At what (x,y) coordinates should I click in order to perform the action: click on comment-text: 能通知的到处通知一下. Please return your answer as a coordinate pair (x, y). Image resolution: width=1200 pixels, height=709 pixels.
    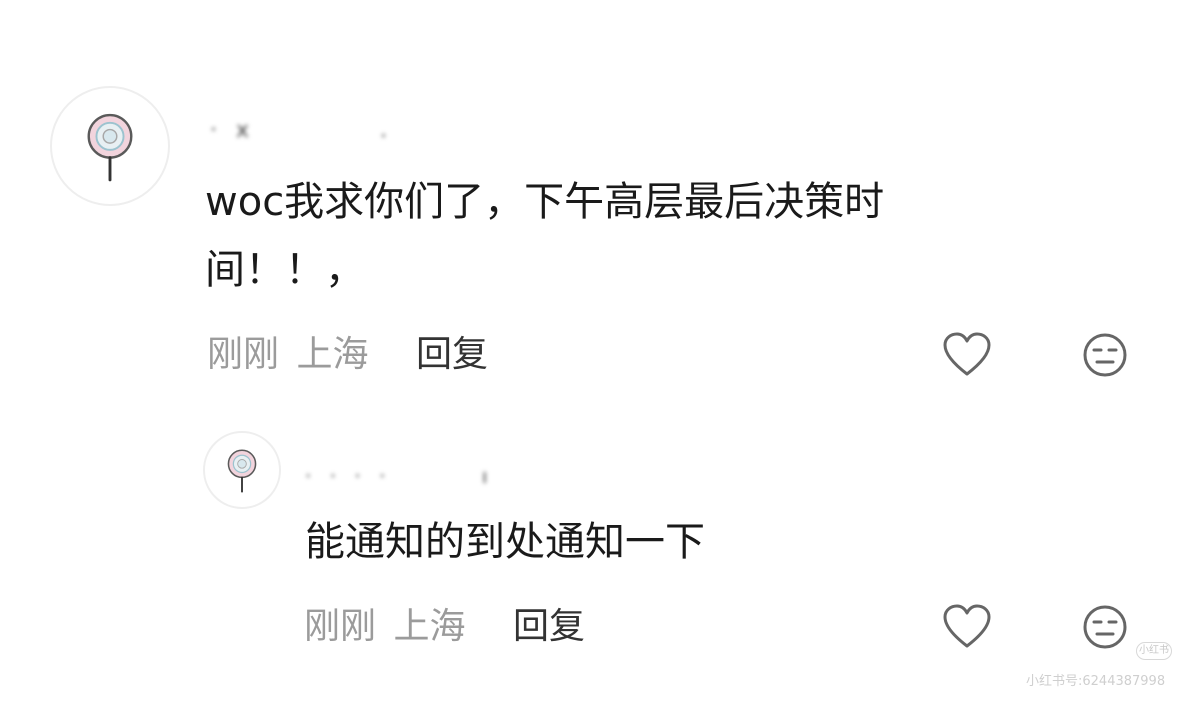
    Looking at the image, I should click on (655, 542).